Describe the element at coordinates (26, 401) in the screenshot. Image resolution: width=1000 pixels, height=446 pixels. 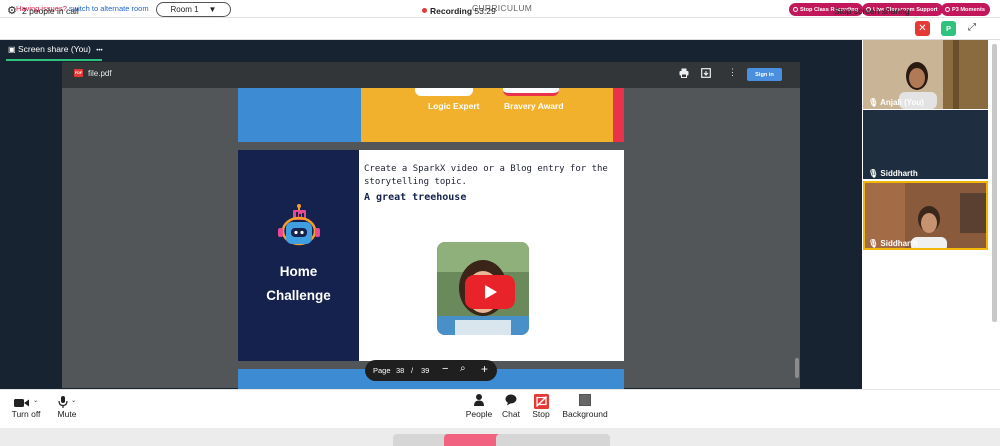
I see `camera-icon: ⌄` at that location.